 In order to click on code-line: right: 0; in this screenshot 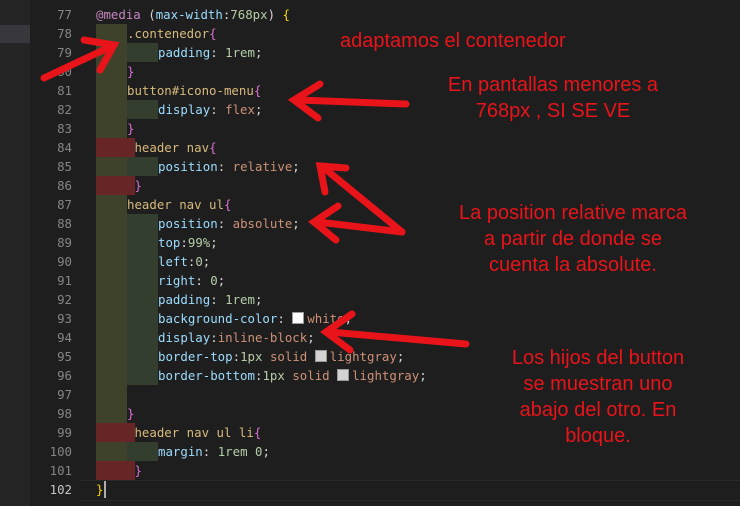, I will do `click(191, 280)`.